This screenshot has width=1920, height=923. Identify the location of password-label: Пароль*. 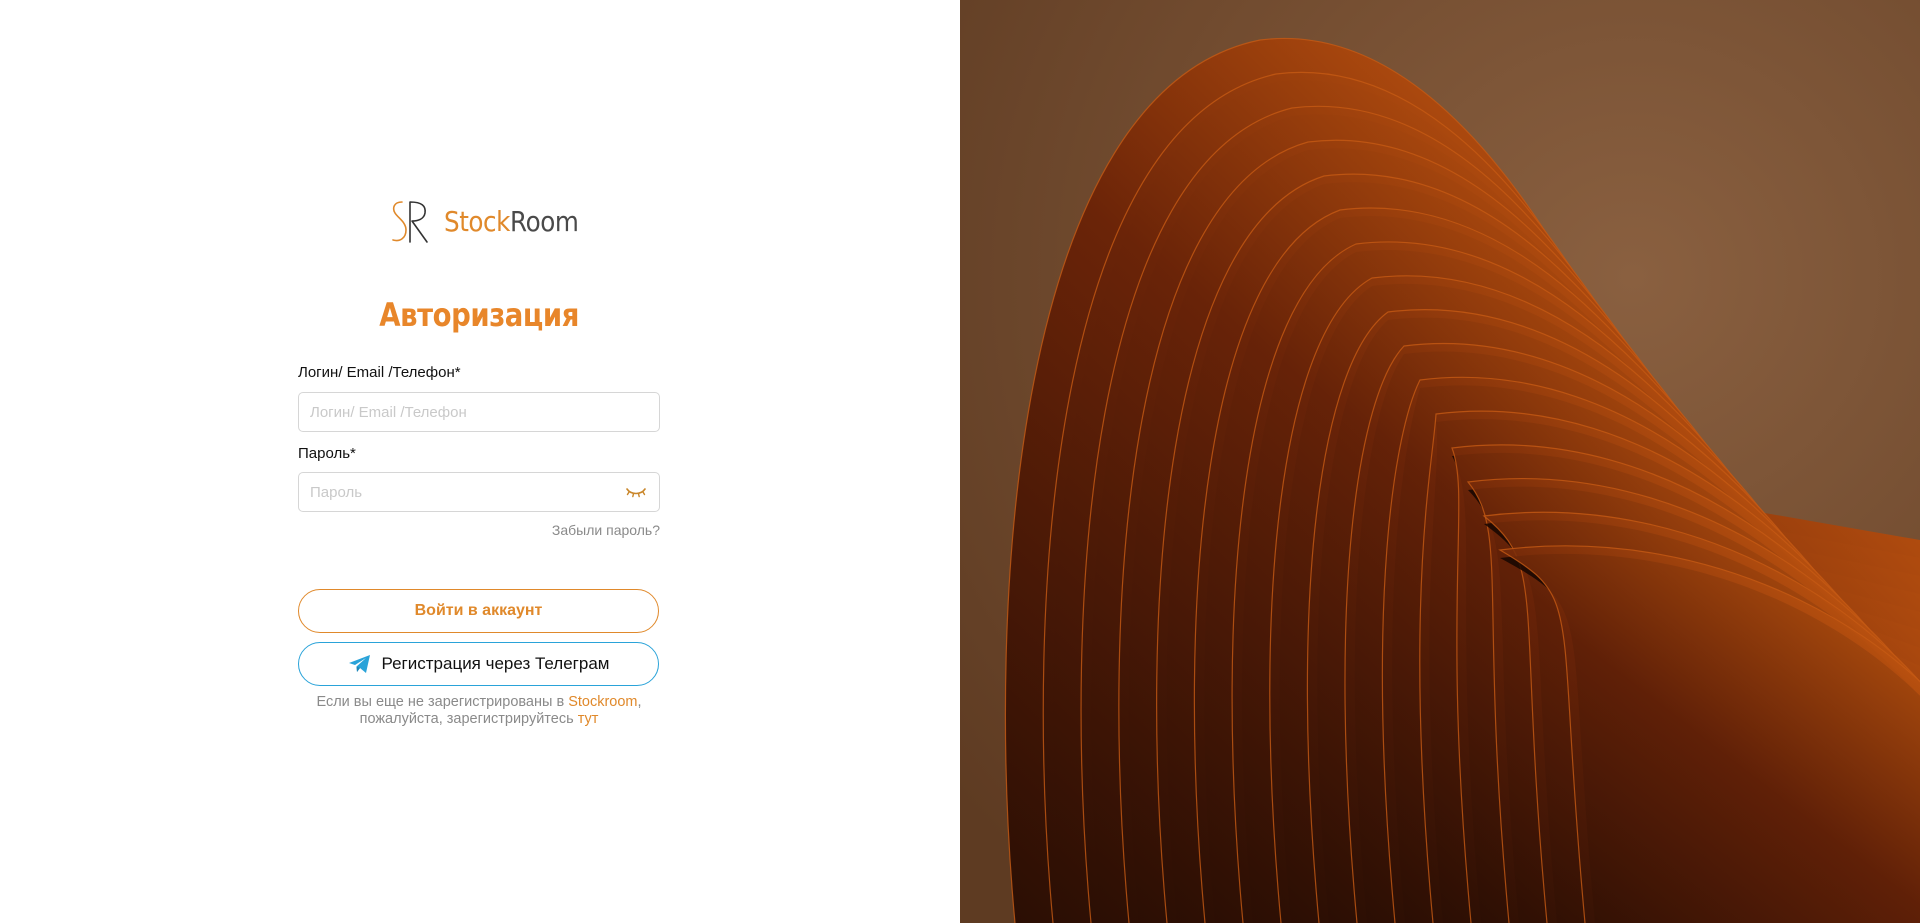
(327, 453).